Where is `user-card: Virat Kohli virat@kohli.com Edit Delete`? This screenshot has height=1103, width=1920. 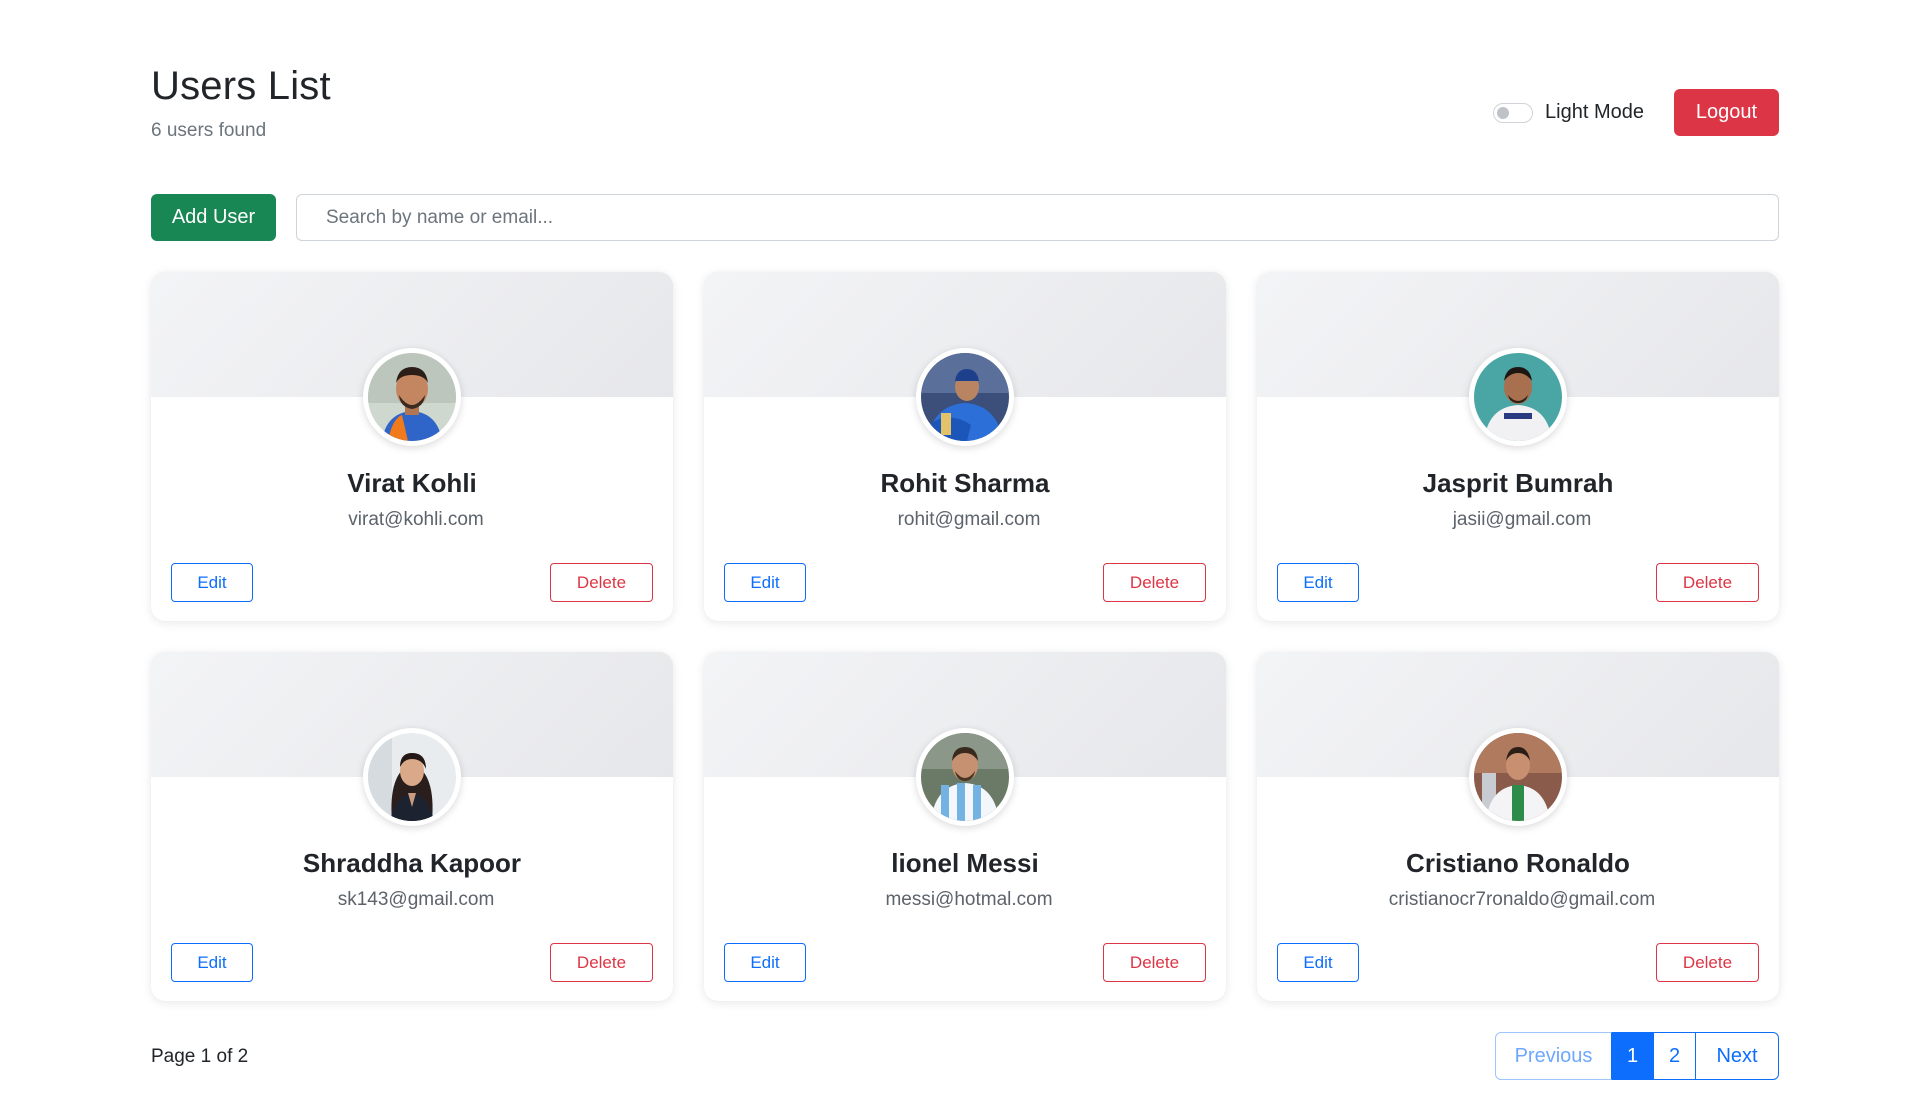
user-card: Virat Kohli virat@kohli.com Edit Delete is located at coordinates (412, 446).